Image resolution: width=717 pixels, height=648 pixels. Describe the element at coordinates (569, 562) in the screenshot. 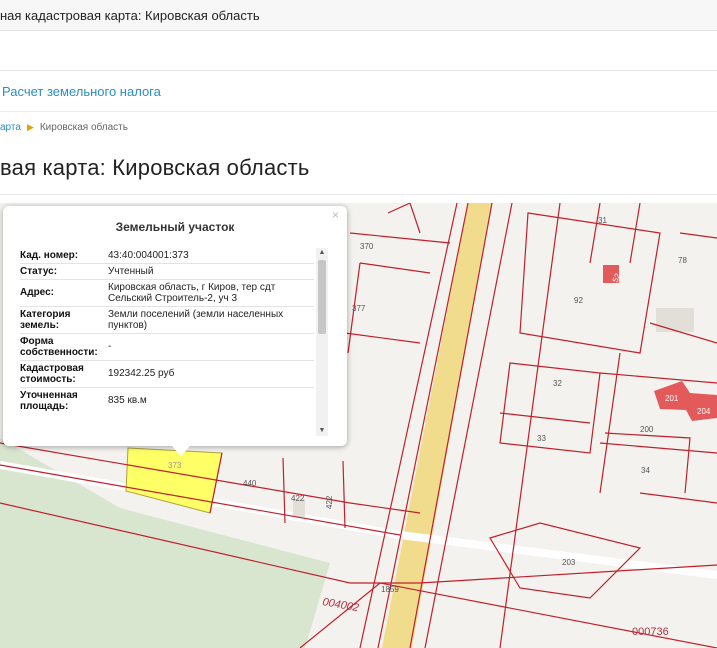

I see `map-label-203: 203` at that location.